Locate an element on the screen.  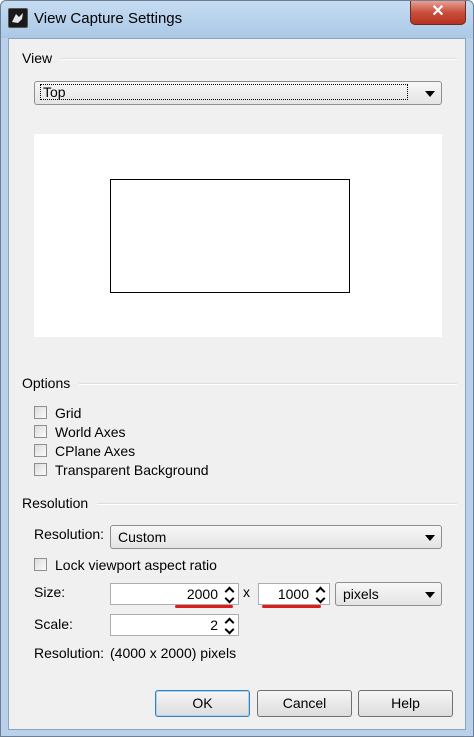
resolution-dropdown: Custom is located at coordinates (276, 537).